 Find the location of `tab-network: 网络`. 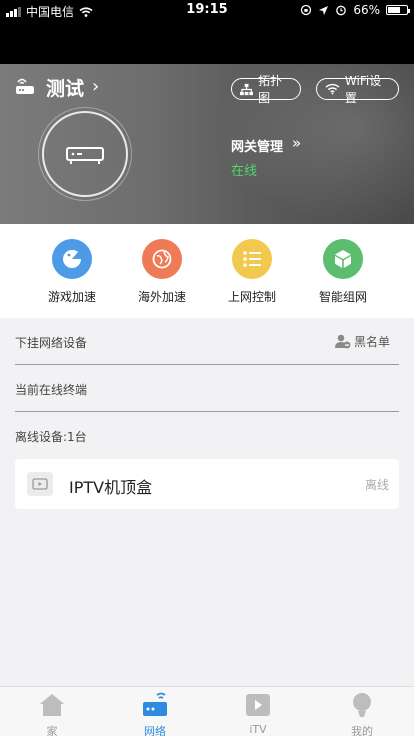

tab-network: 网络 is located at coordinates (155, 713).